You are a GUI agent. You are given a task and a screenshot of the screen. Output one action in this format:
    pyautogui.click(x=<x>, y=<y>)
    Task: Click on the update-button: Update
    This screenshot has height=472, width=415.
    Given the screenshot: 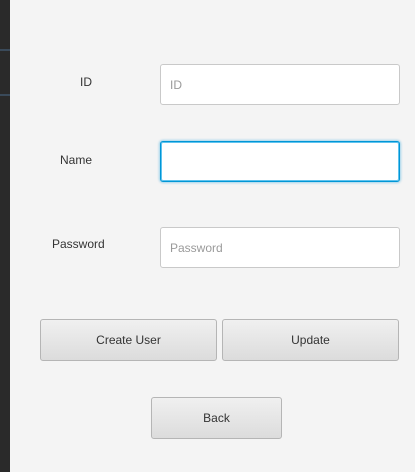 What is the action you would take?
    pyautogui.click(x=310, y=340)
    